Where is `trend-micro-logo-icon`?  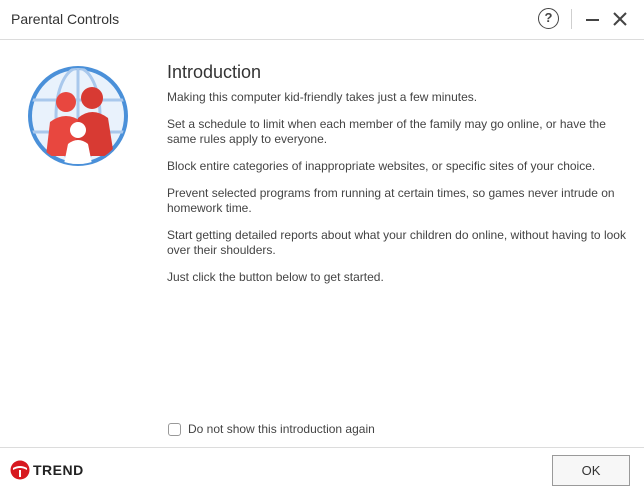
trend-micro-logo-icon is located at coordinates (20, 470).